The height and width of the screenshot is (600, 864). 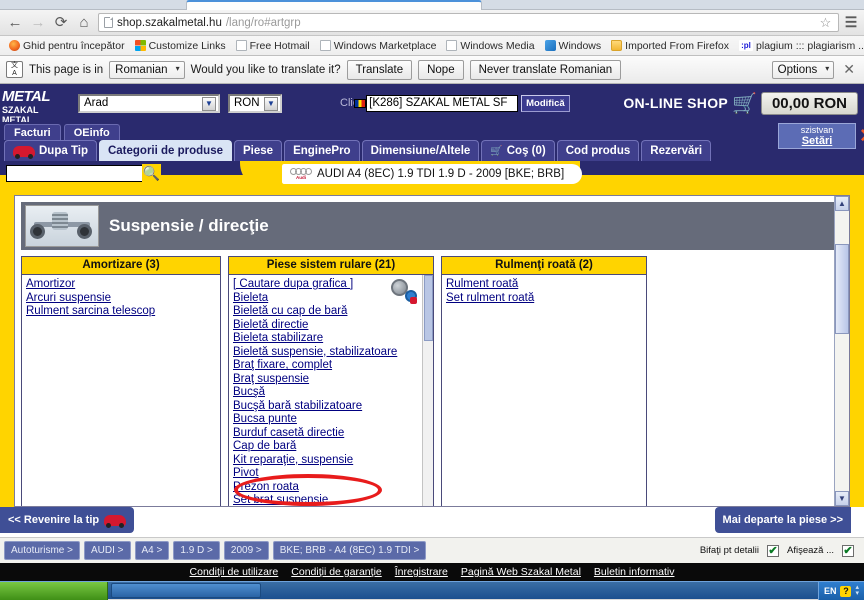 What do you see at coordinates (420, 150) in the screenshot?
I see `tab-dimensiune-altele: Dimensiune/Altele` at bounding box center [420, 150].